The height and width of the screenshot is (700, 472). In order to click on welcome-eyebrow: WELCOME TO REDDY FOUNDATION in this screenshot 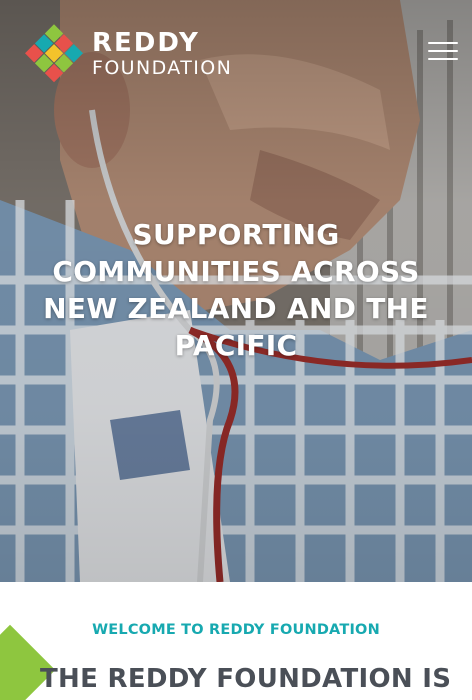, I will do `click(236, 630)`.